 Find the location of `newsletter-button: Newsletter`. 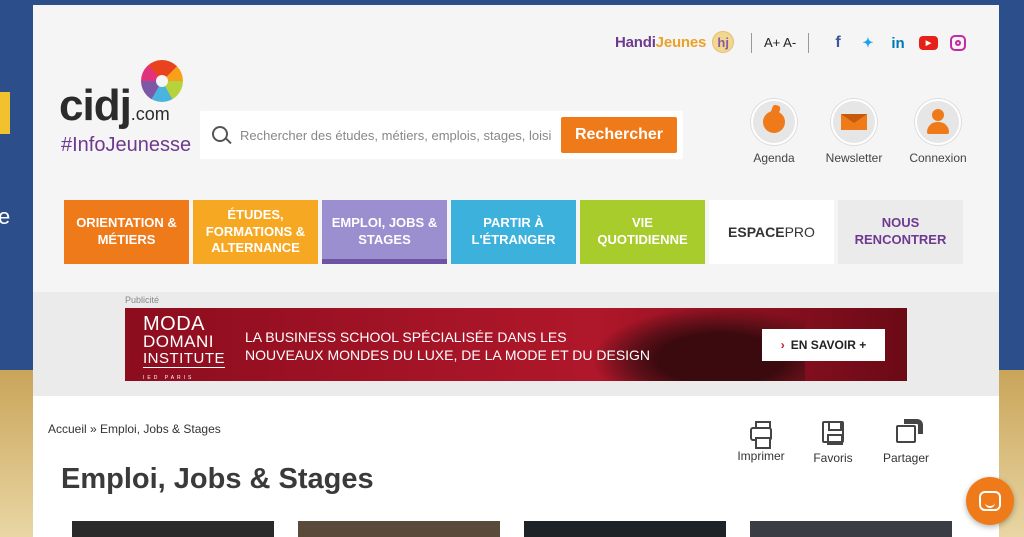

newsletter-button: Newsletter is located at coordinates (854, 132).